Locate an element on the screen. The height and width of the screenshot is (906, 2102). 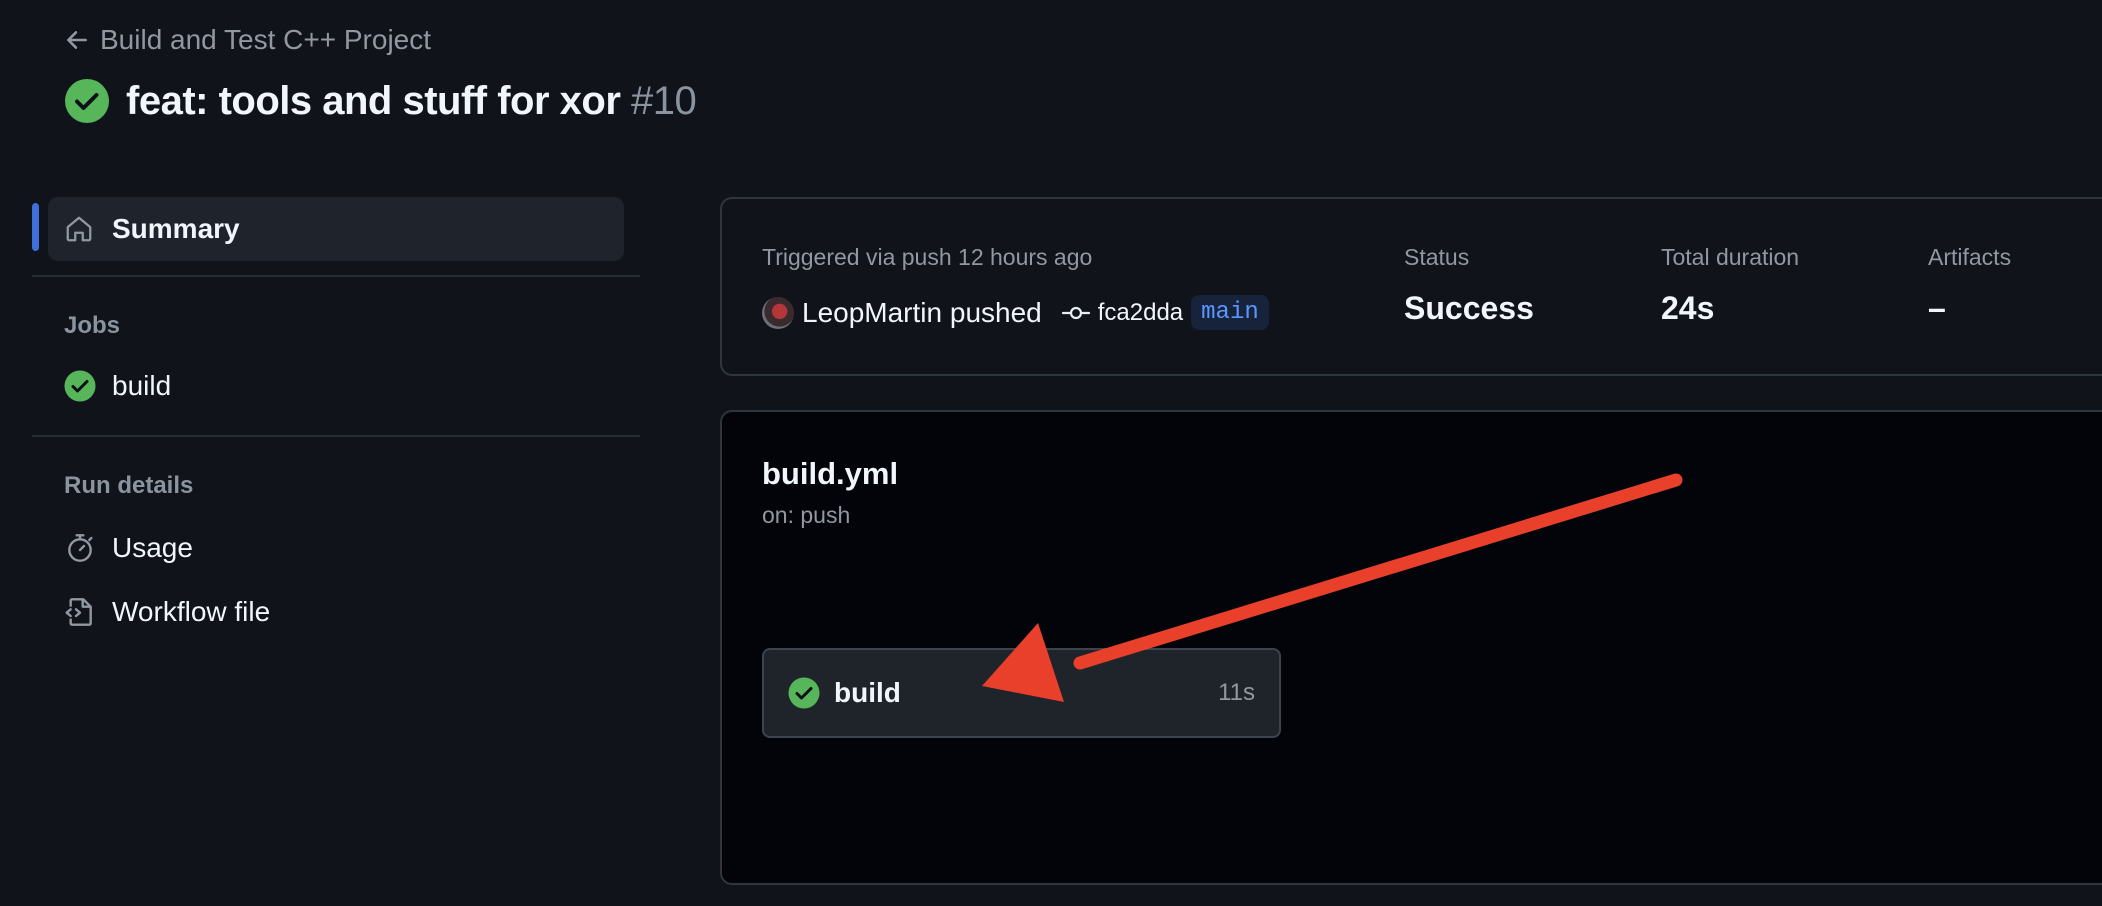
sidebar-item-label: Summary is located at coordinates (176, 228).